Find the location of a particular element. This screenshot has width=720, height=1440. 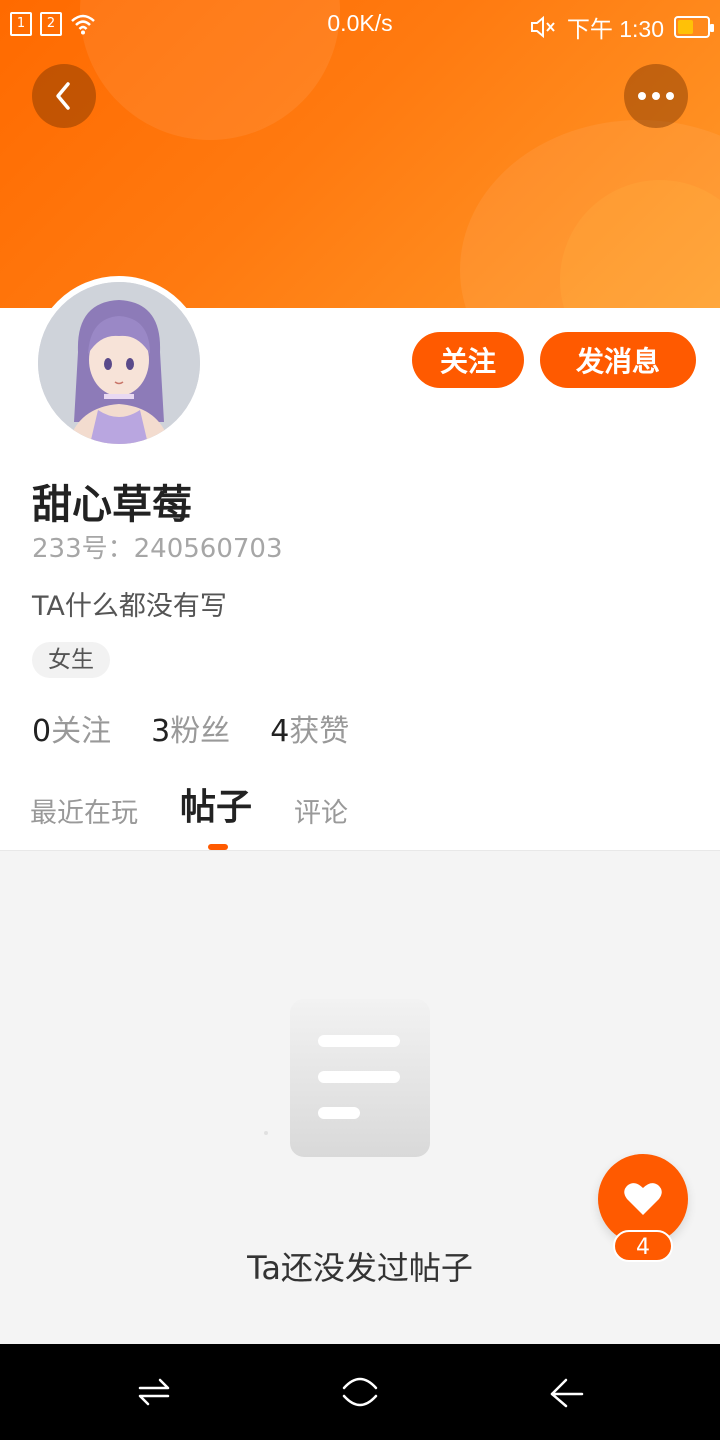

status-bar: 1 2 0.0K/s 下午 1:30 is located at coordinates (360, 25).